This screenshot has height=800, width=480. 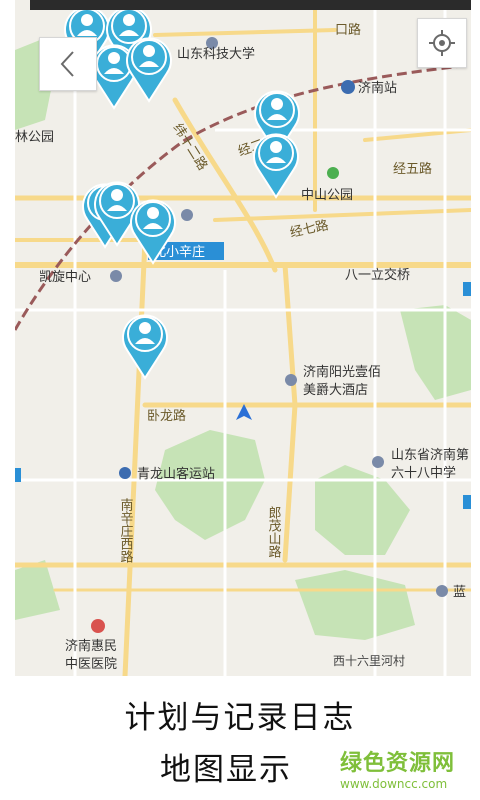 What do you see at coordinates (91, 664) in the screenshot?
I see `label-hospital-line2: 中医医院` at bounding box center [91, 664].